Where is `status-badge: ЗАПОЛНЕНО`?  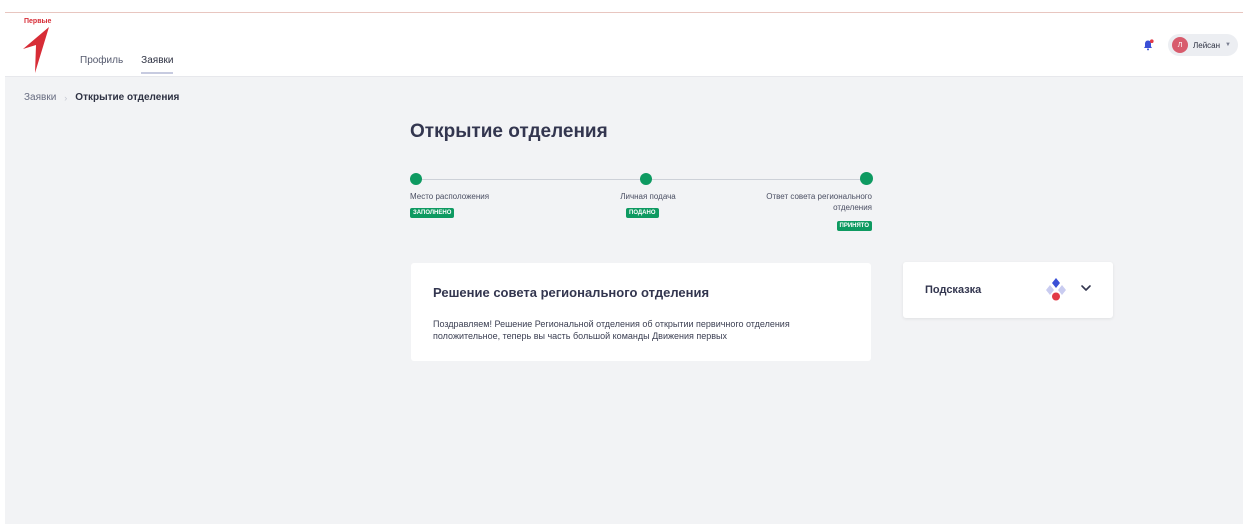 status-badge: ЗАПОЛНЕНО is located at coordinates (432, 213).